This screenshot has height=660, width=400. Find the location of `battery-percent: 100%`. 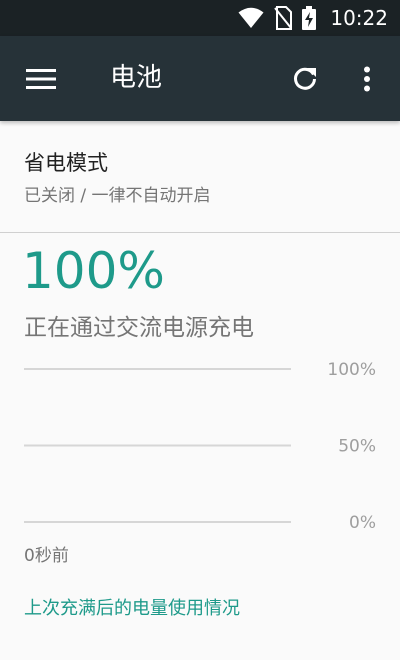

battery-percent: 100% is located at coordinates (93, 271).